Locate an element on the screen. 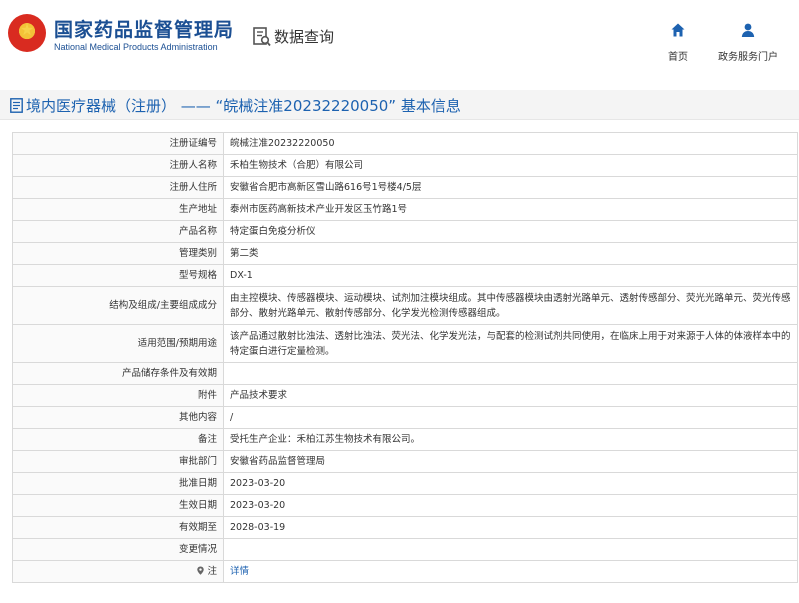  row-value: 皖械注准20232220050 is located at coordinates (510, 143).